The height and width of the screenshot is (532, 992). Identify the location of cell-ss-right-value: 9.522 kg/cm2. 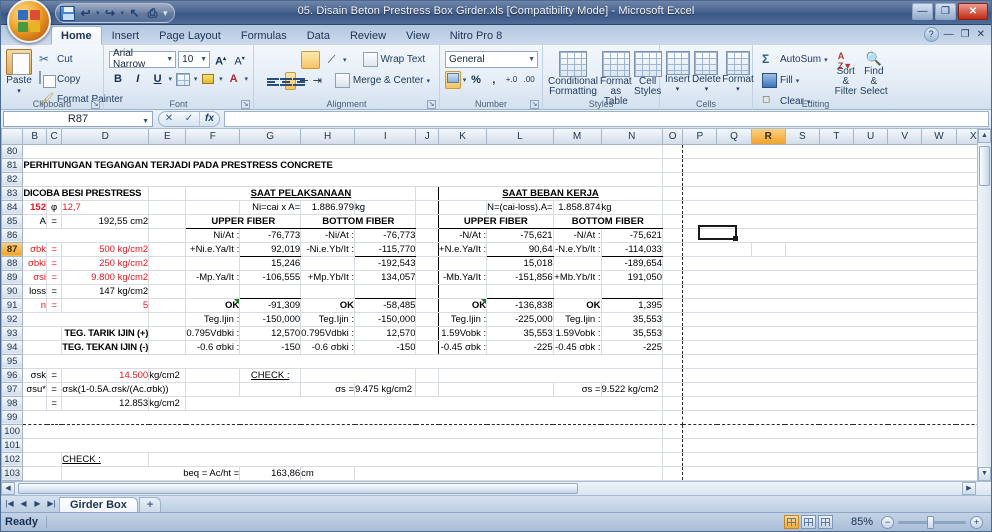
(632, 389).